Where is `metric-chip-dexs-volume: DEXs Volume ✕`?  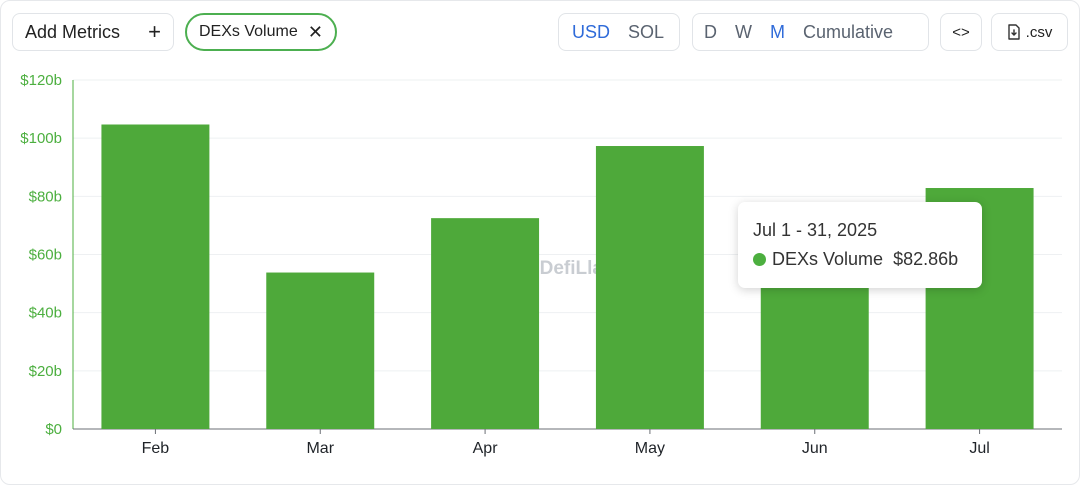 metric-chip-dexs-volume: DEXs Volume ✕ is located at coordinates (261, 32).